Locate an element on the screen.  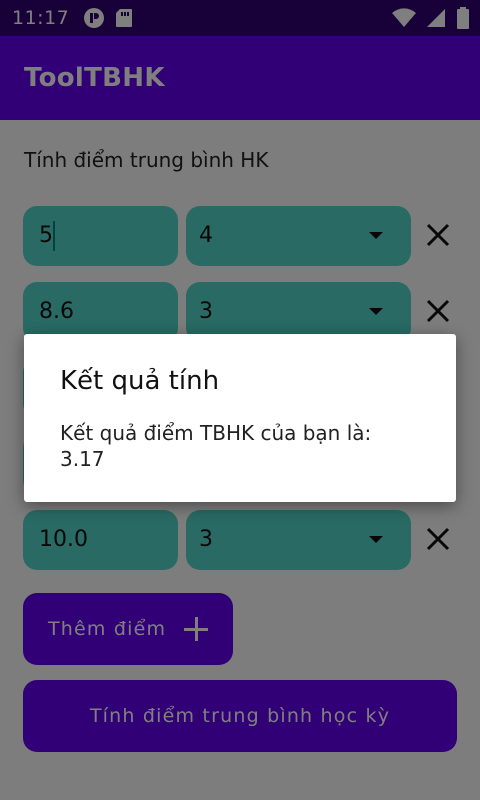
dialog-title: Kết quả tính is located at coordinates (140, 381).